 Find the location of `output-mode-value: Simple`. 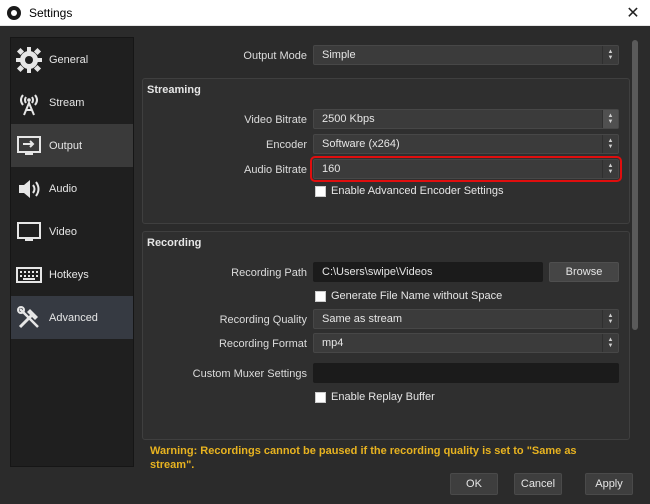

output-mode-value: Simple is located at coordinates (339, 55).